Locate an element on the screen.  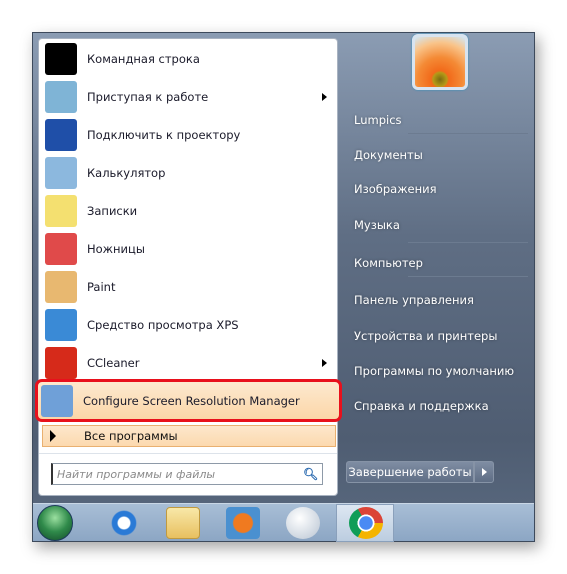
cmd-icon is located at coordinates (61, 59).